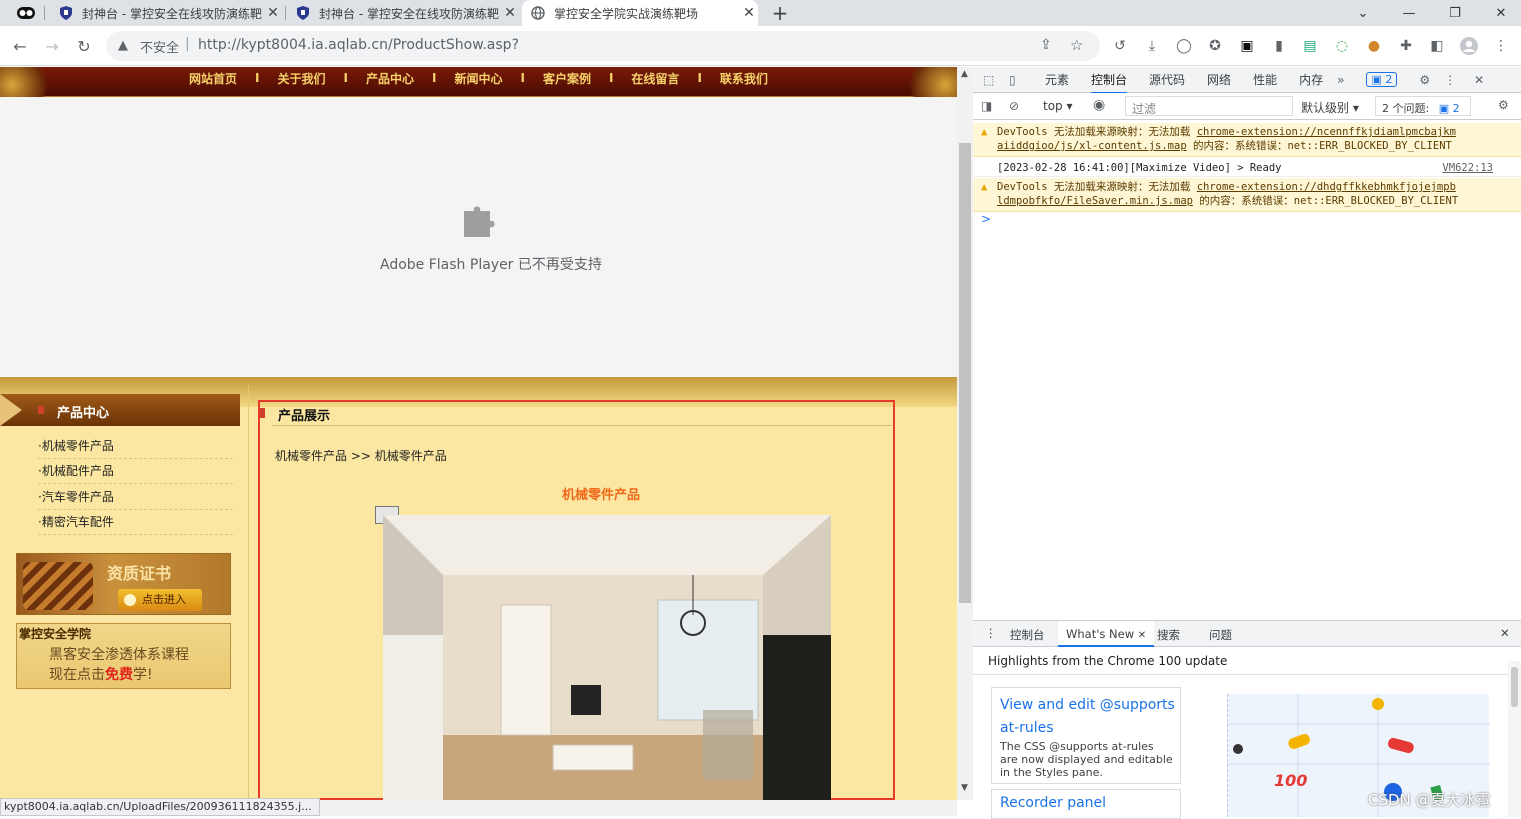 This screenshot has height=819, width=1521. Describe the element at coordinates (1374, 46) in the screenshot. I see `cookie-icon: ●` at that location.